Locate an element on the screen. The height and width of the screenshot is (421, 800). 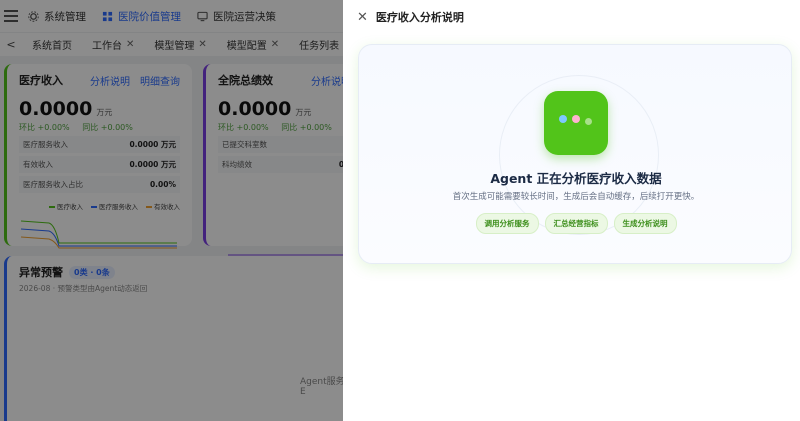
step-chip: 汇总经营指标 is located at coordinates (576, 223).